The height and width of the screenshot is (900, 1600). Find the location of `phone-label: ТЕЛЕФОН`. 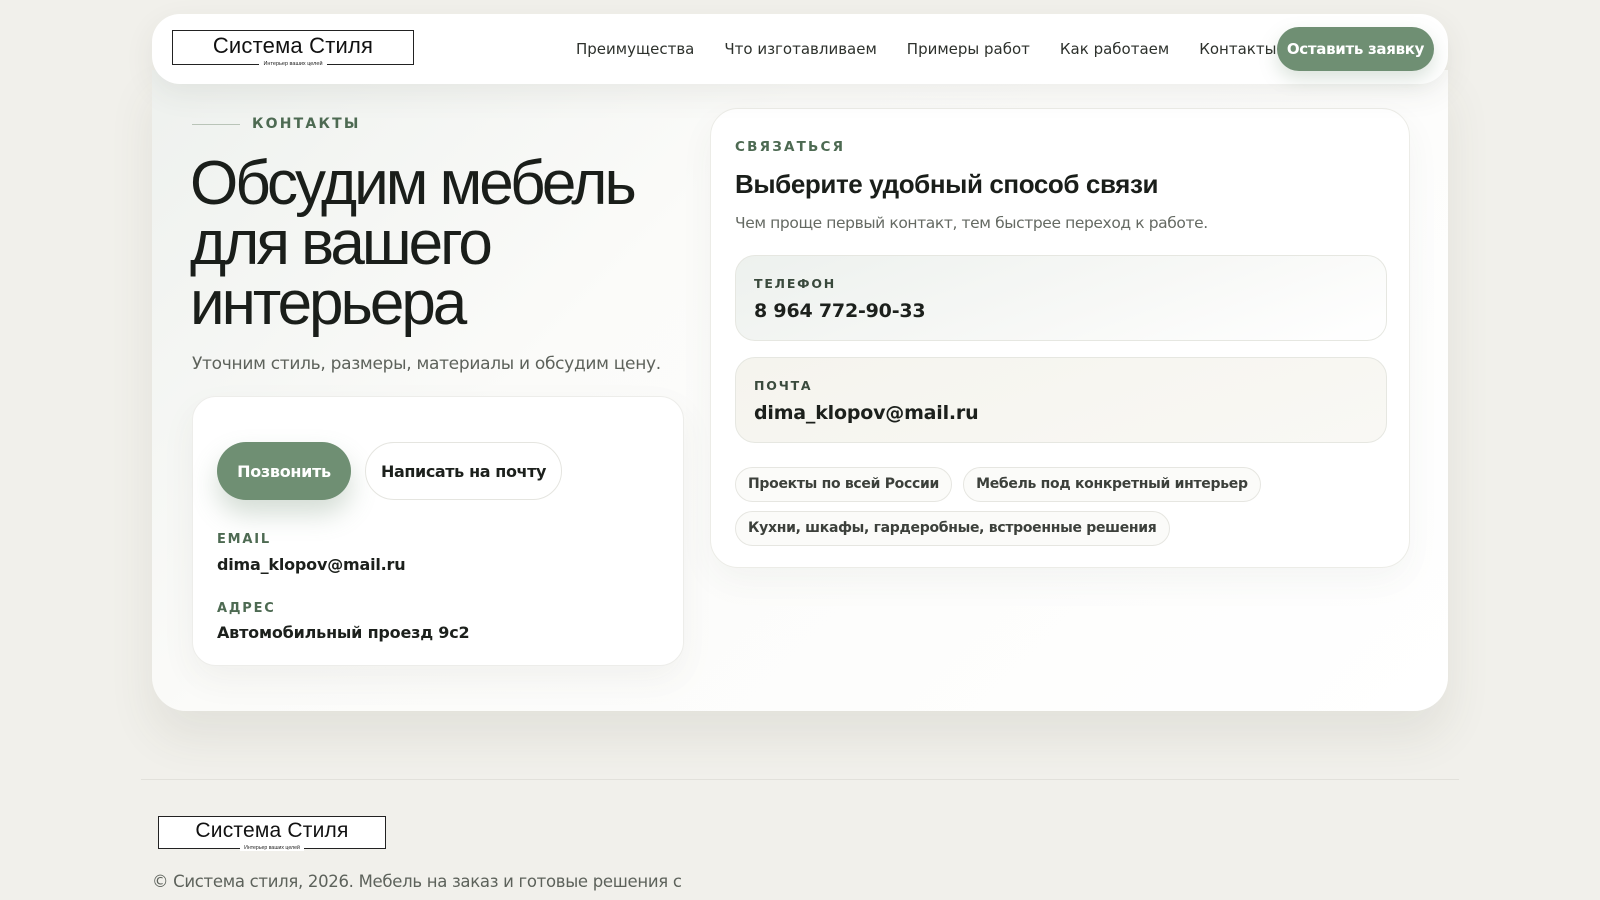

phone-label: ТЕЛЕФОН is located at coordinates (795, 283).